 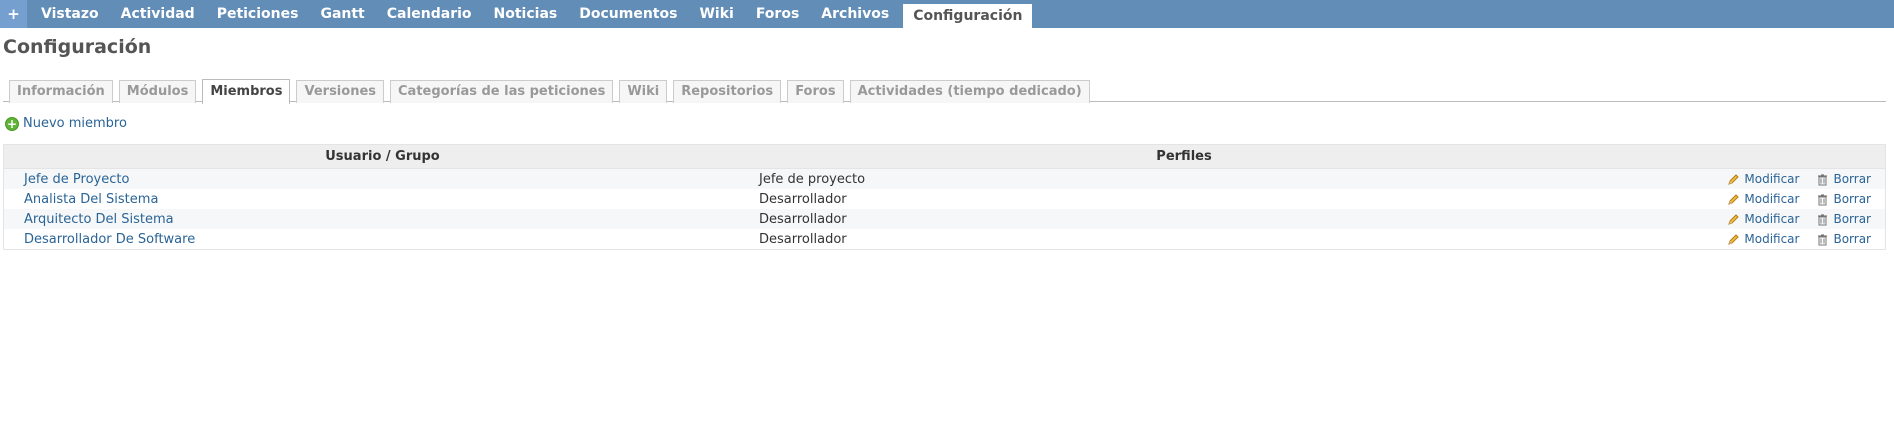 I want to click on page-title: Configuración, so click(x=77, y=47).